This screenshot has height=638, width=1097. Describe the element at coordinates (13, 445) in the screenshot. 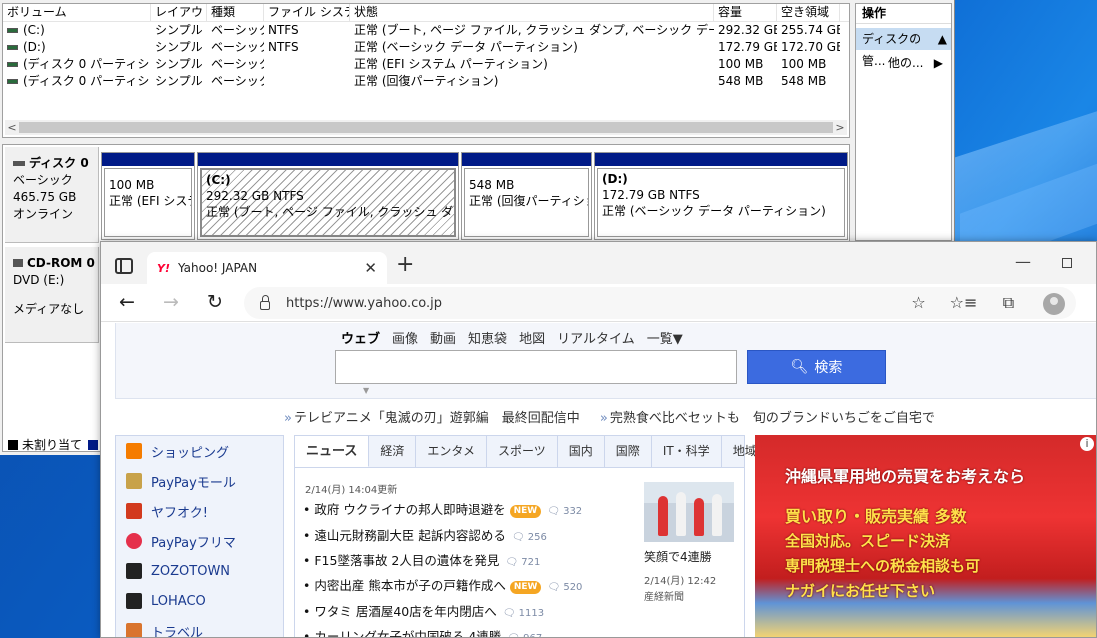

I see `legend-unallocated-swatch` at that location.